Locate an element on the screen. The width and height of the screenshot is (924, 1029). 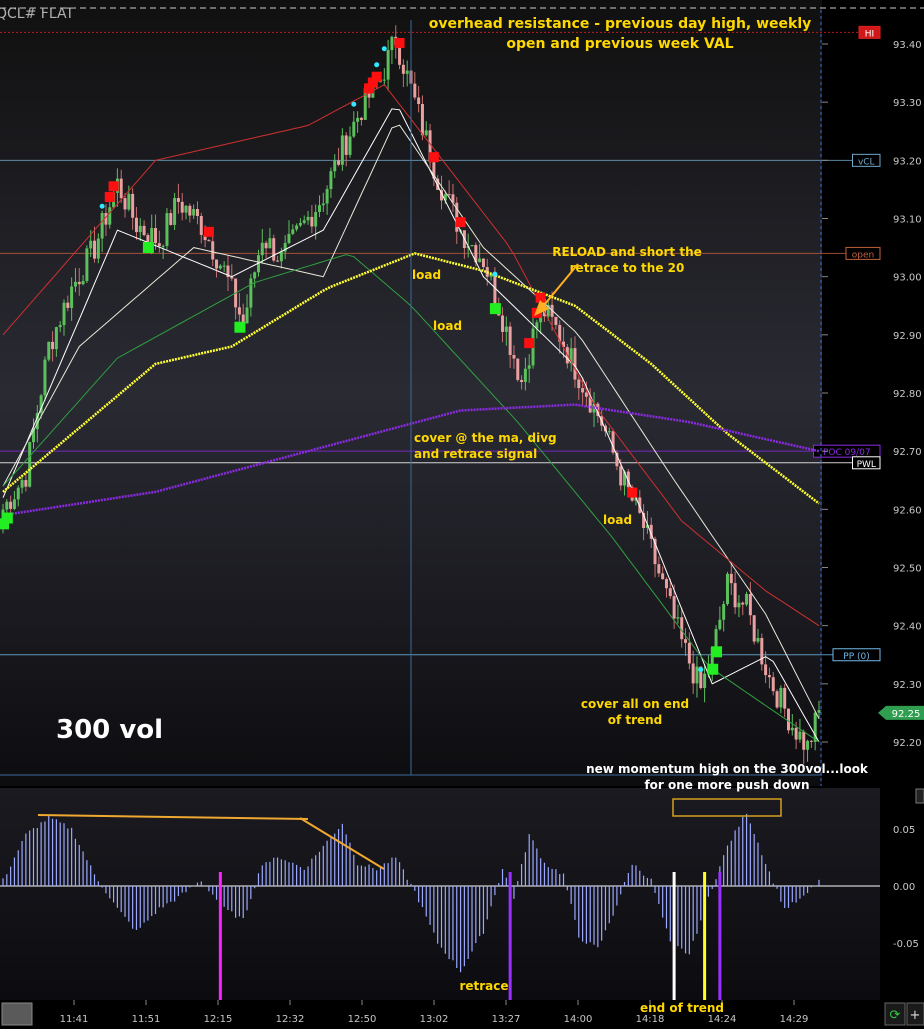
annotation-cover-1: cover @ the ma, divg is located at coordinates (485, 438).